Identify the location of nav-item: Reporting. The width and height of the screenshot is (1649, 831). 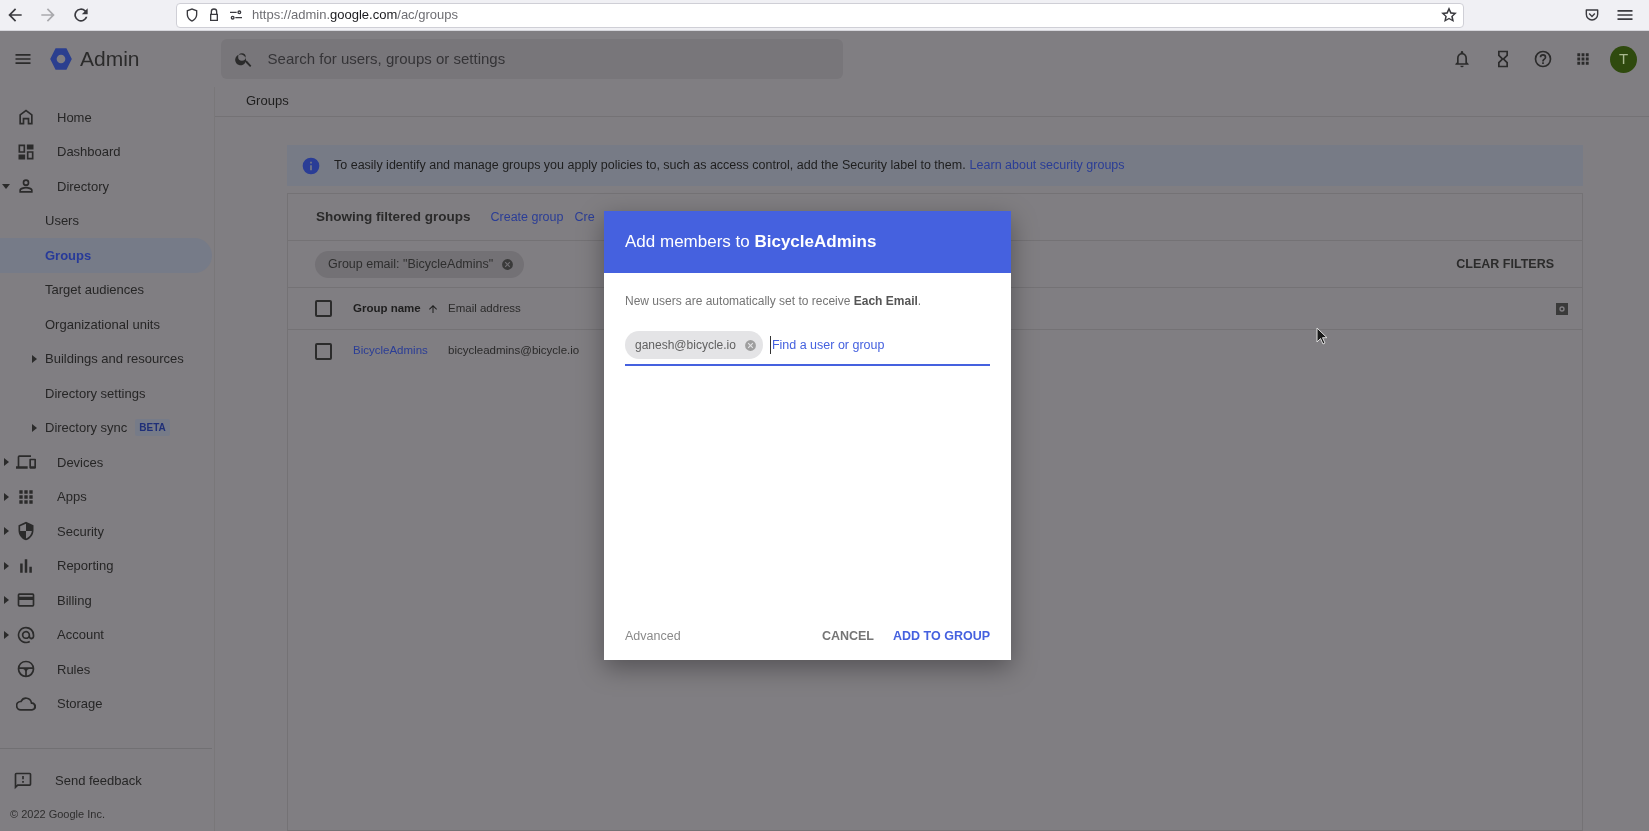
(106, 565).